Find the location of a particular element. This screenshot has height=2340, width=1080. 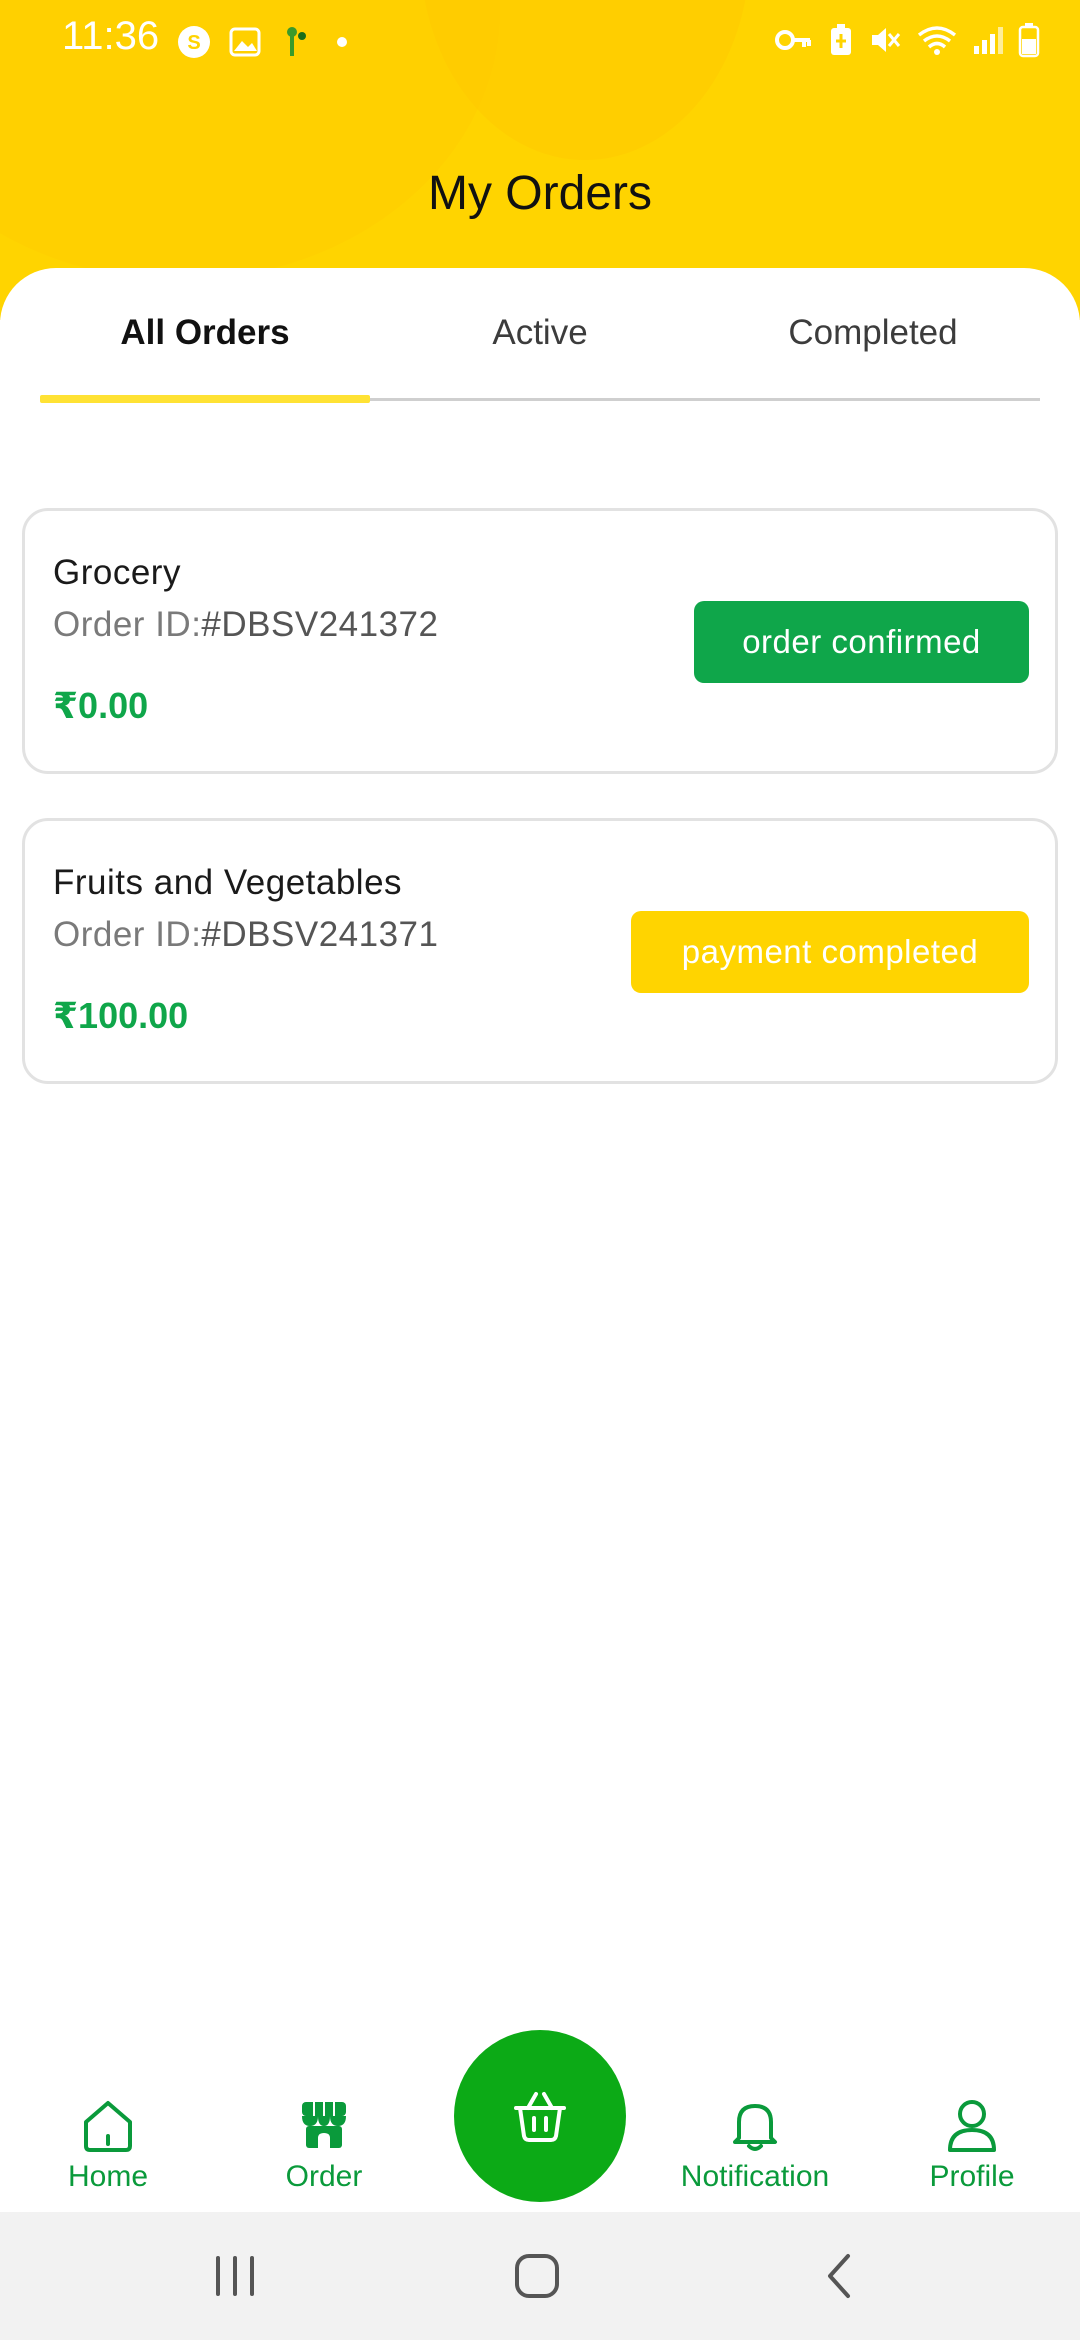

wifi-icon is located at coordinates (937, 40).